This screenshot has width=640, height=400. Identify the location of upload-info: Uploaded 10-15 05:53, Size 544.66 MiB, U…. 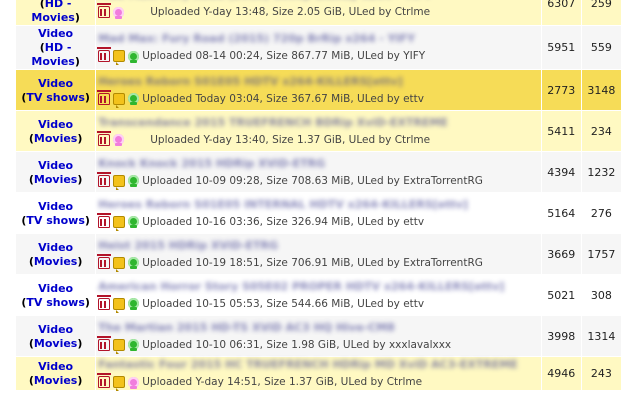
(283, 303).